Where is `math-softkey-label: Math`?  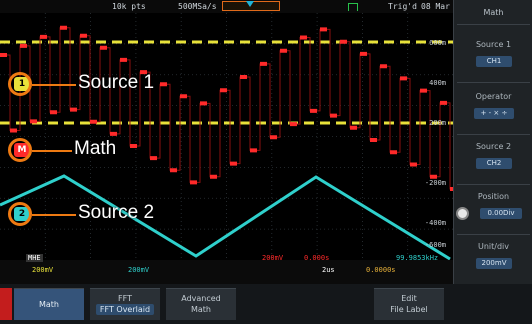
math-softkey-label: Math is located at coordinates (48, 304).